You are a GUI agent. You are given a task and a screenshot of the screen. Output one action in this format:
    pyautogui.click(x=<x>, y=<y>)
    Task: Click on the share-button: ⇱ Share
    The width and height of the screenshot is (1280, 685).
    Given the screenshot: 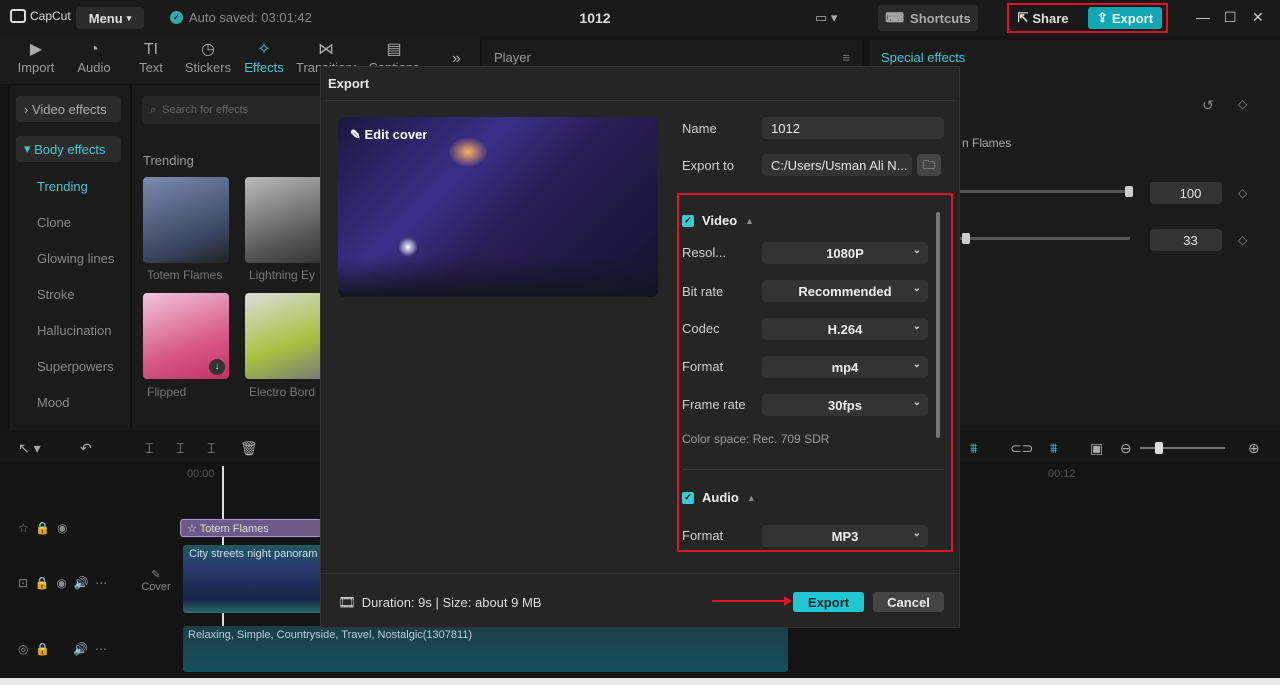 What is the action you would take?
    pyautogui.click(x=1043, y=18)
    